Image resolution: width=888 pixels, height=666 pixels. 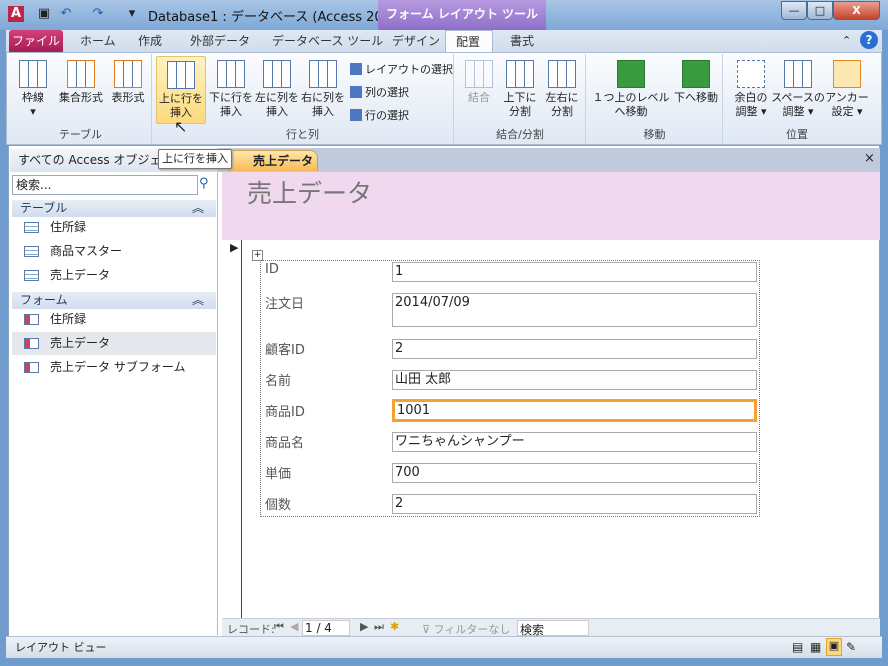 I want to click on prev-record-icon: ◀, so click(x=294, y=626).